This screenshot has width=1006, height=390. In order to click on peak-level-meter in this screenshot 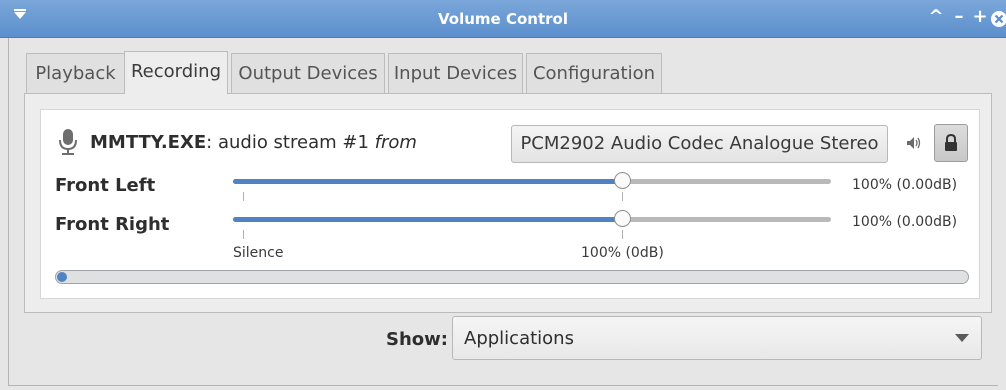, I will do `click(512, 277)`.